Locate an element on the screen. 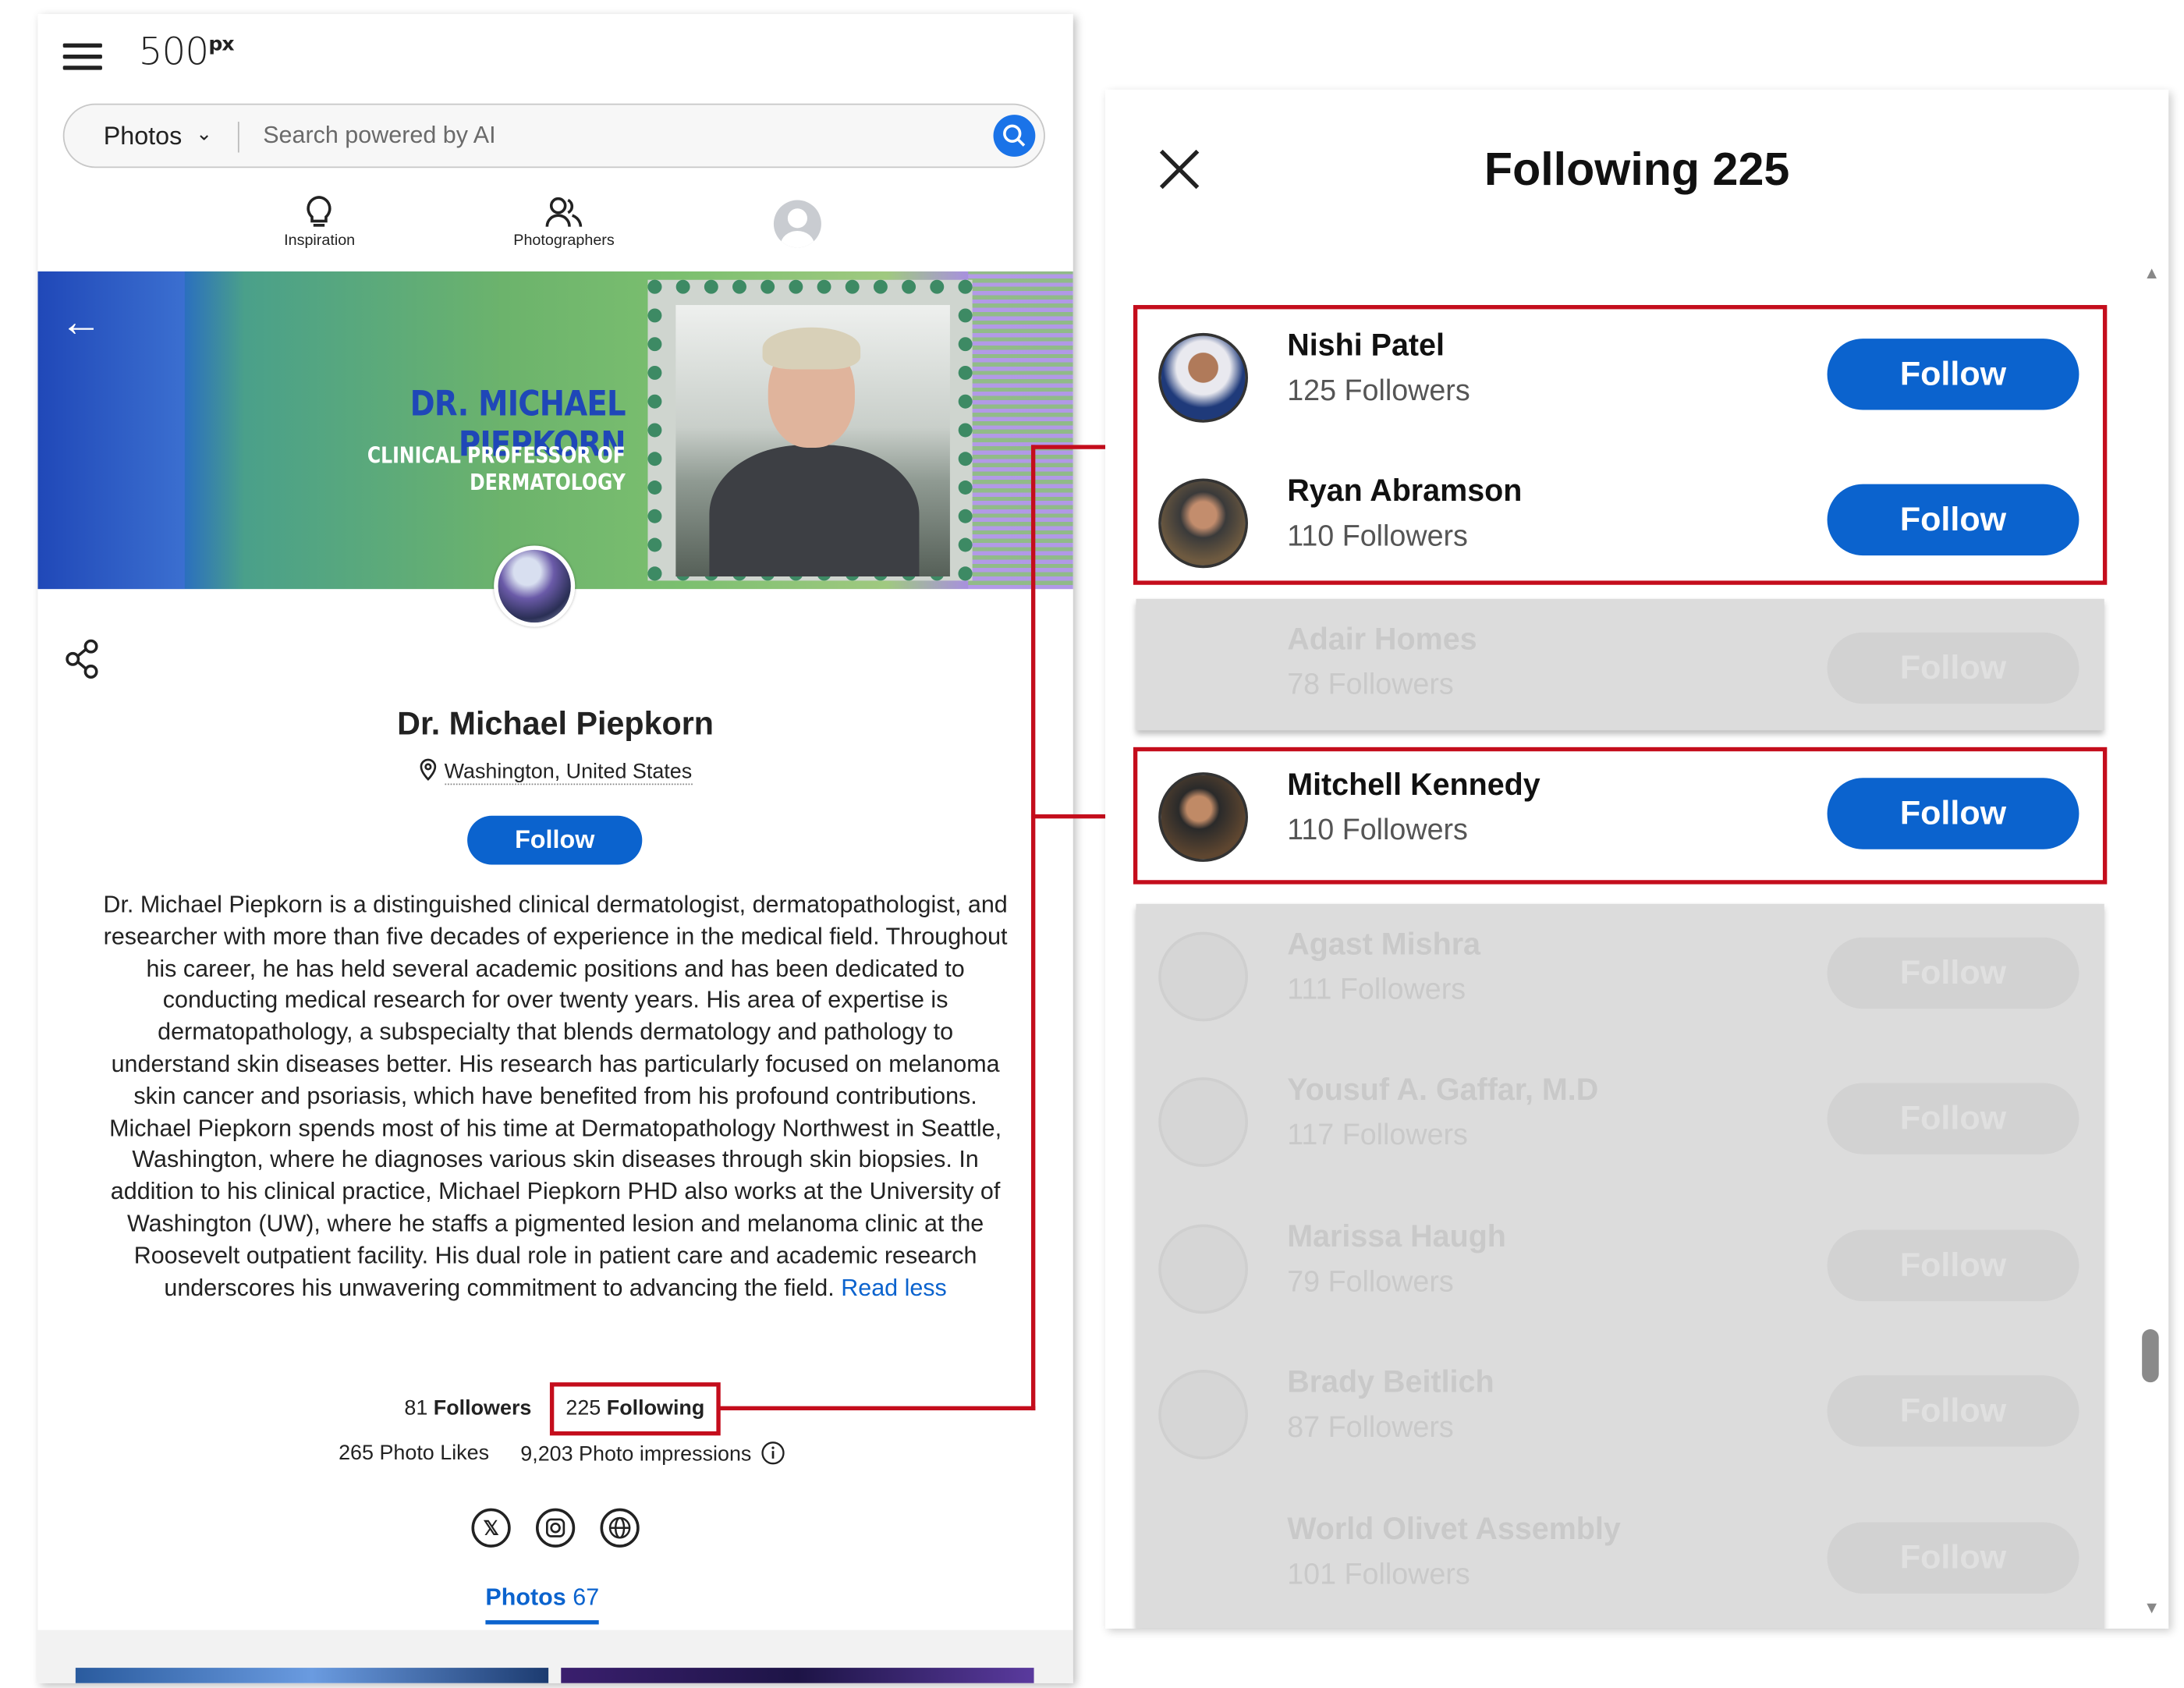 This screenshot has height=1688, width=2184. user-followers: 101 Followers is located at coordinates (1378, 1575).